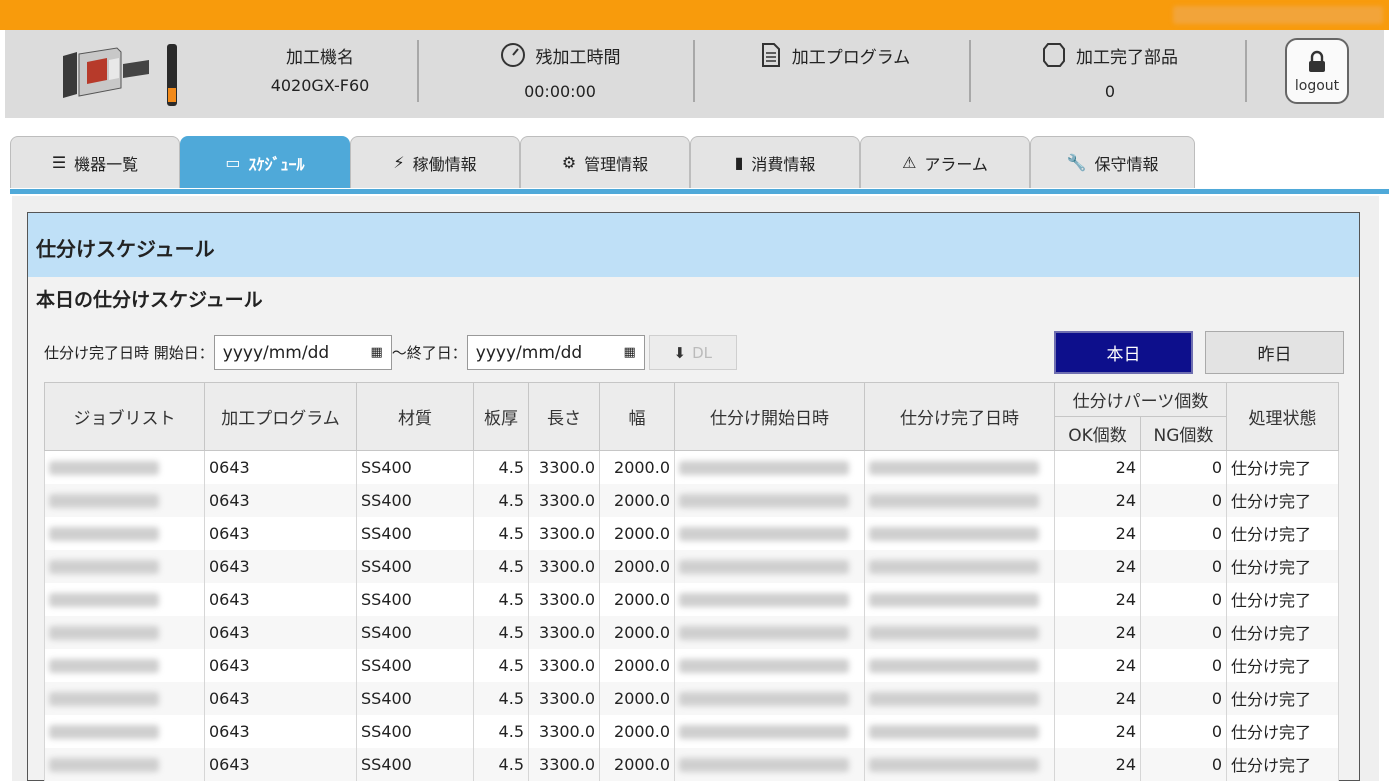 The height and width of the screenshot is (781, 1389). I want to click on completed-parts-label: 加工完了部品, so click(1127, 57).